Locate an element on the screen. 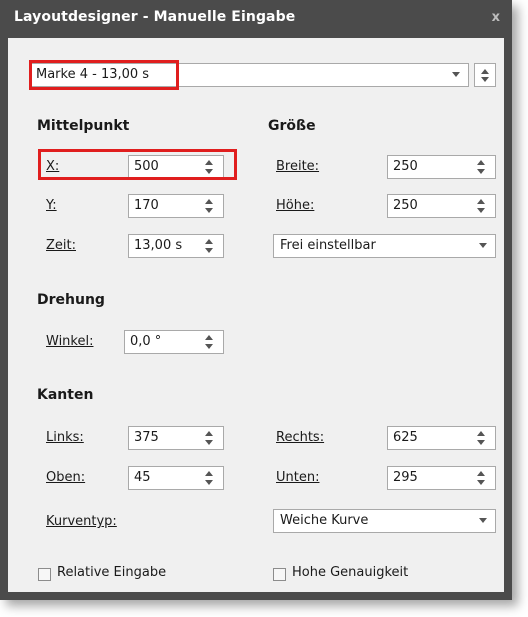  size-mode-value: Frei einstellbar is located at coordinates (328, 245).